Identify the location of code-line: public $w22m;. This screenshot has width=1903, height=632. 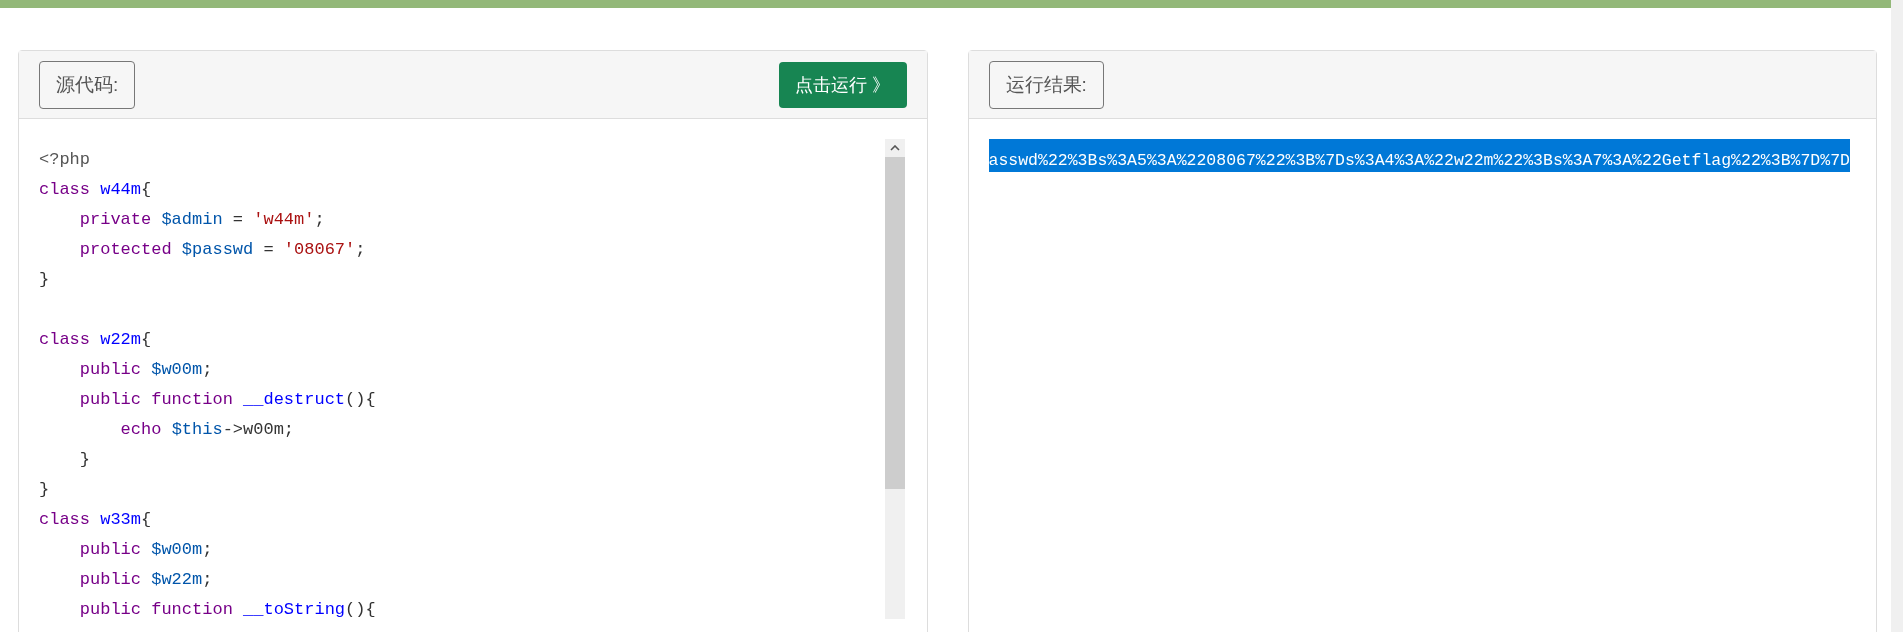
(146, 580).